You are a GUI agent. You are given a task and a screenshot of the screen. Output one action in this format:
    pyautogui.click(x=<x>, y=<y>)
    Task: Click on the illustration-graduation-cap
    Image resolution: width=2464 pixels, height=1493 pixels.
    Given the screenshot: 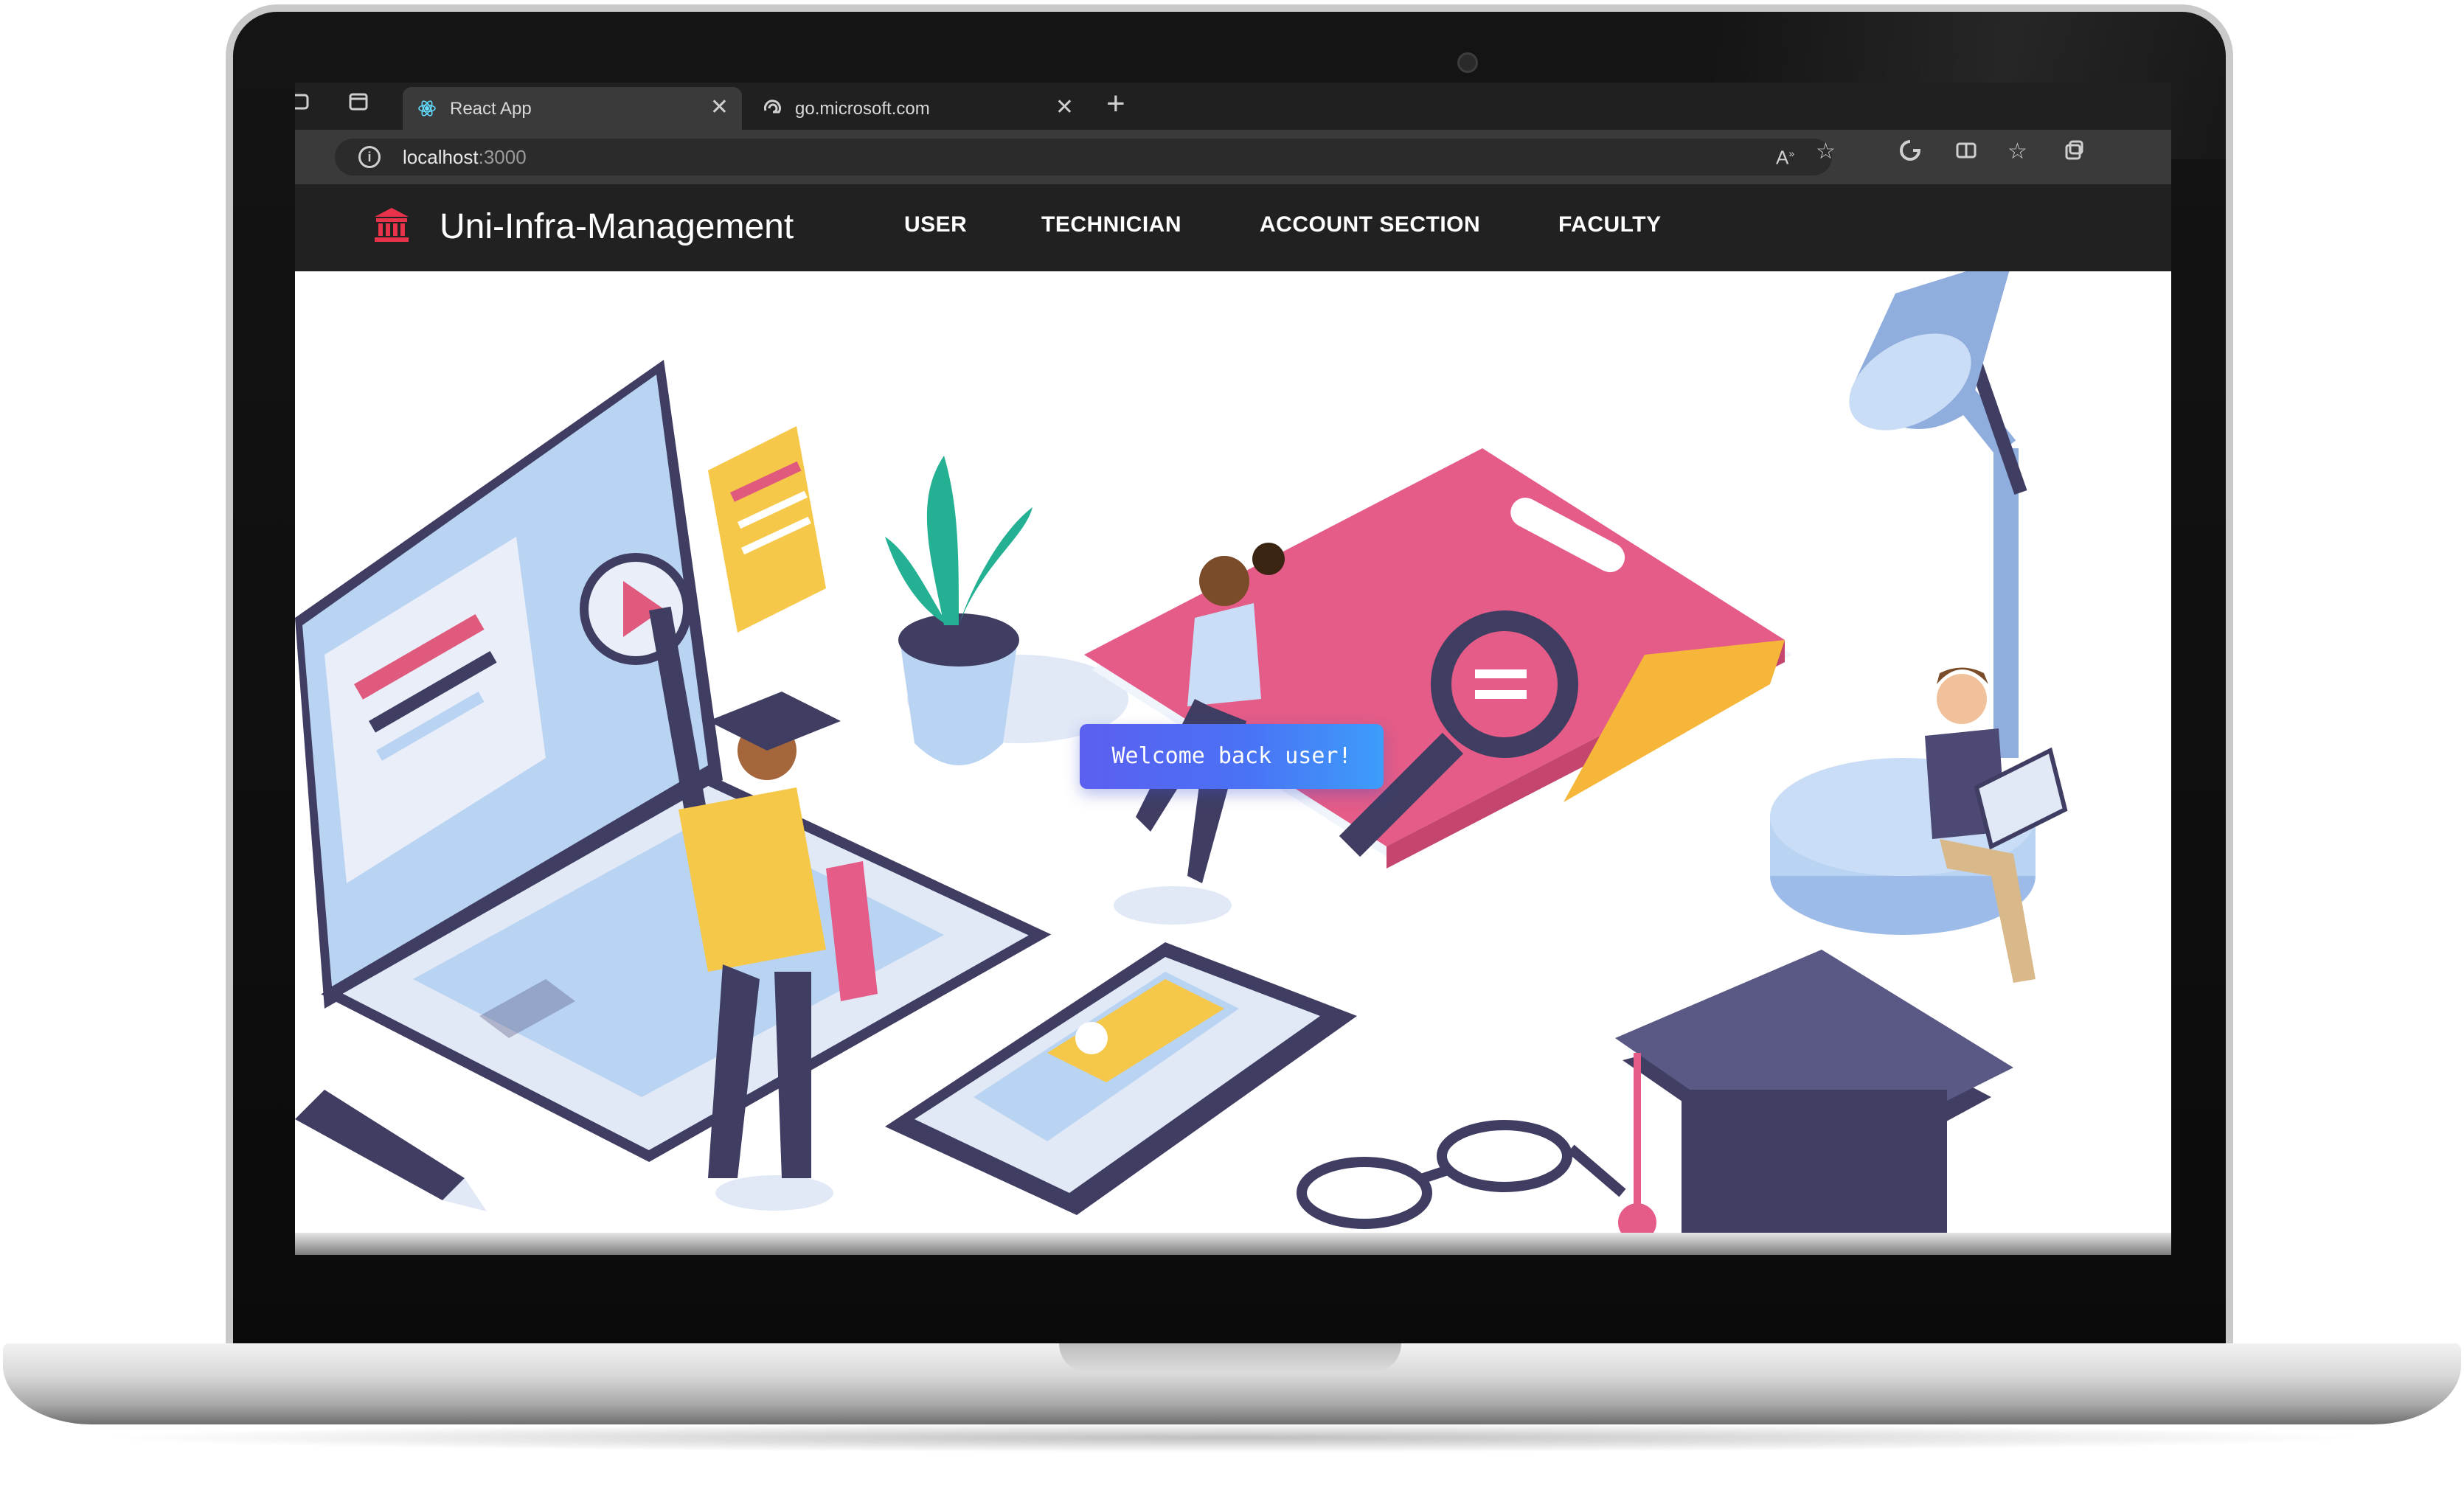 What is the action you would take?
    pyautogui.click(x=1814, y=1102)
    